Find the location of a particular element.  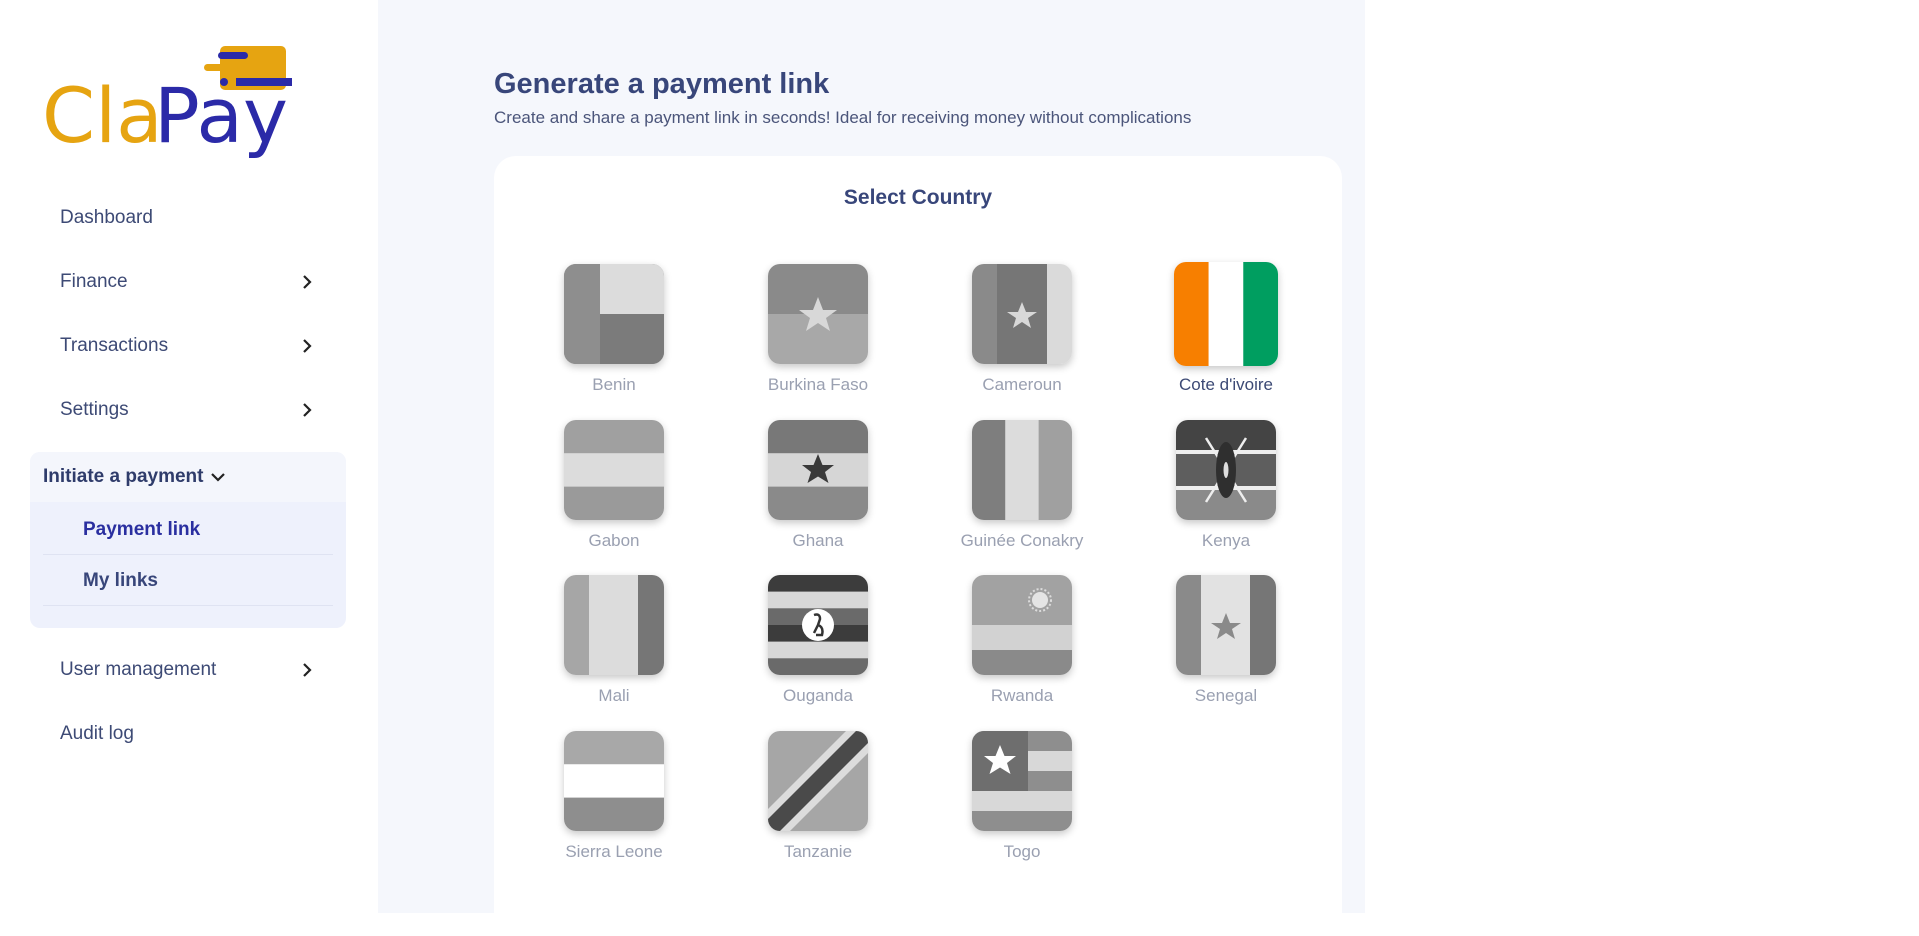

country-option-senegal: Senegal is located at coordinates (1226, 645).